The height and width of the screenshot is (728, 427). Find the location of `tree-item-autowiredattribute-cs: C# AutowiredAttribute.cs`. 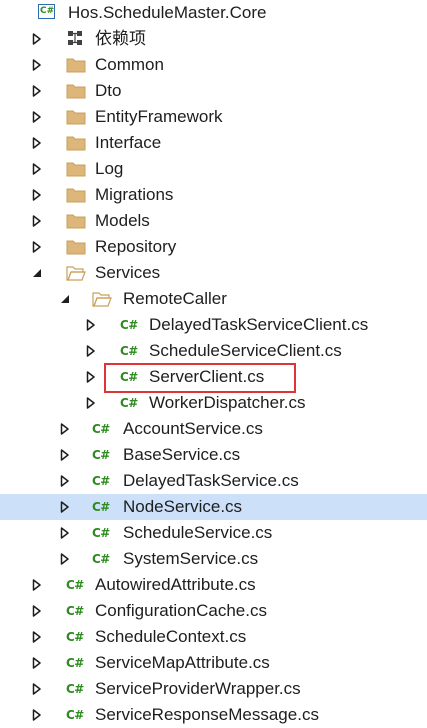

tree-item-autowiredattribute-cs: C# AutowiredAttribute.cs is located at coordinates (213, 585).